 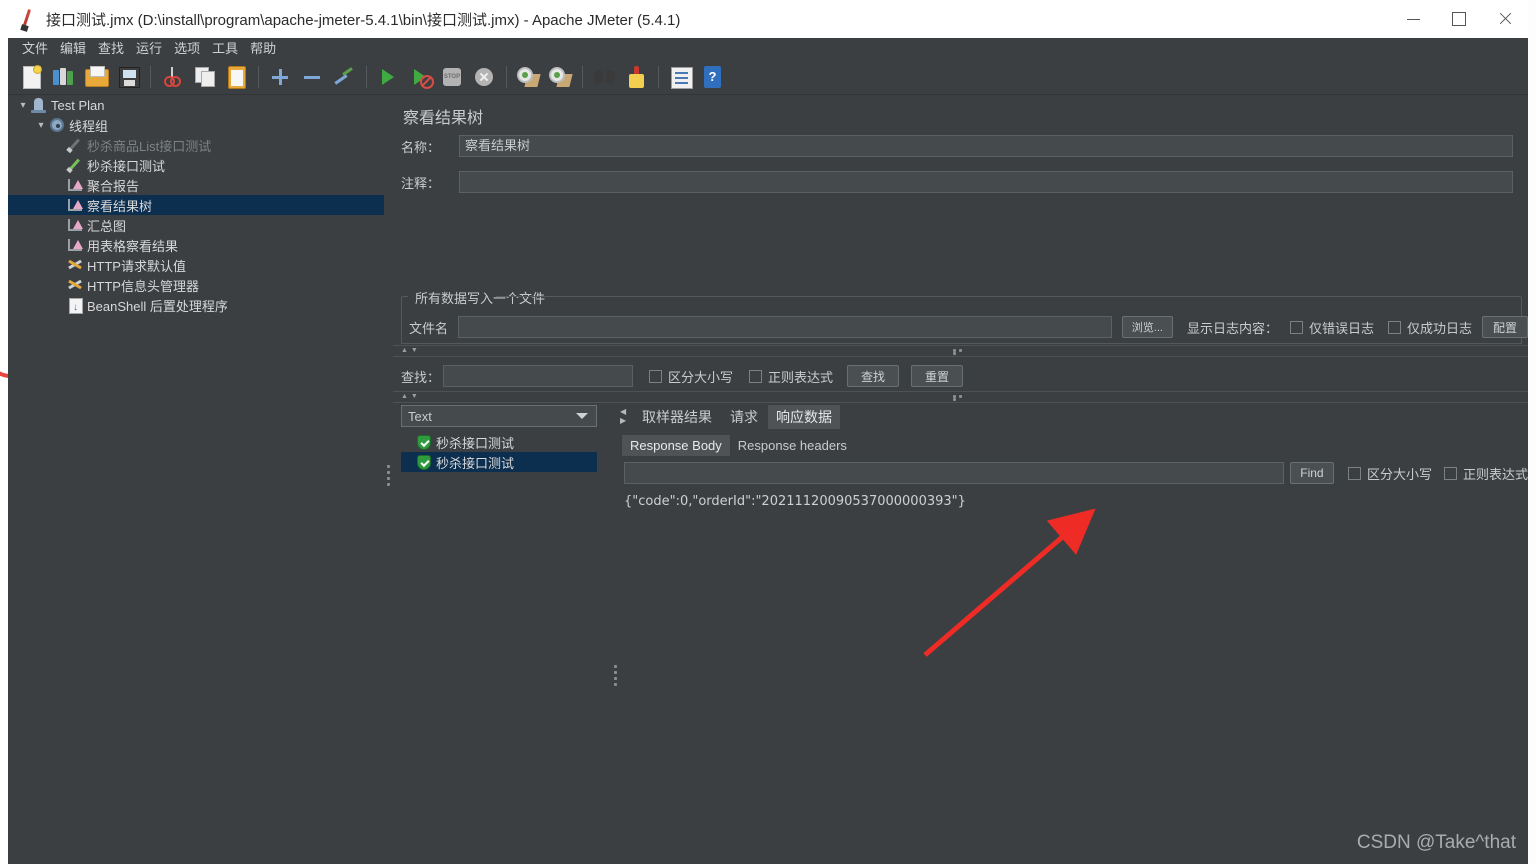 What do you see at coordinates (196, 305) in the screenshot?
I see `tree-node-beanshell-postprocessor: BeanShell 后置处理程序` at bounding box center [196, 305].